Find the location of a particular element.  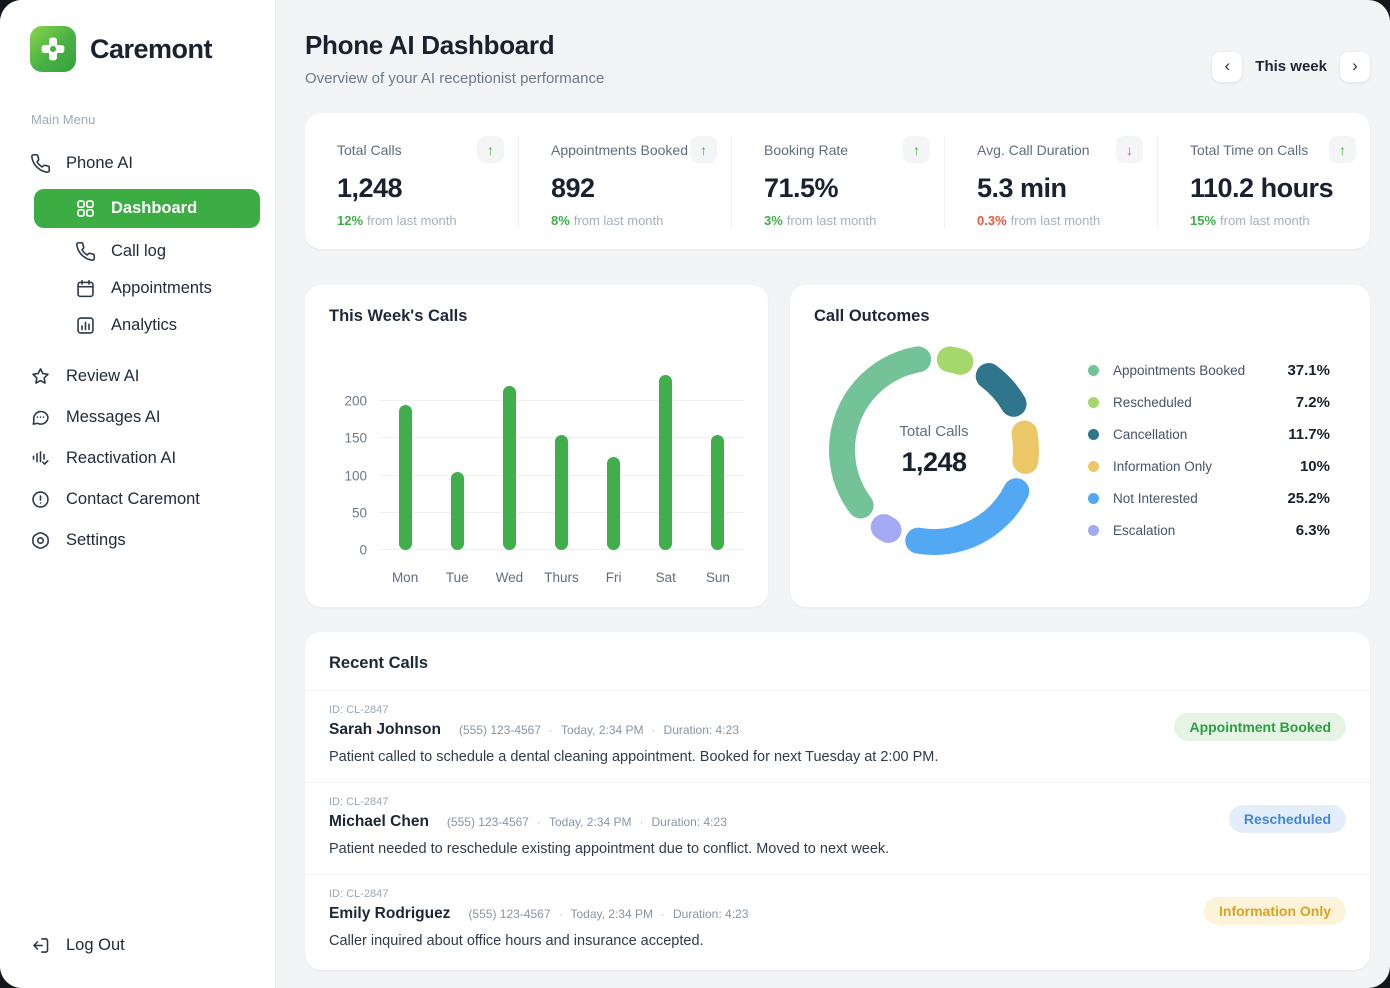

sidebar-section-label: Main Menu is located at coordinates (63, 119).